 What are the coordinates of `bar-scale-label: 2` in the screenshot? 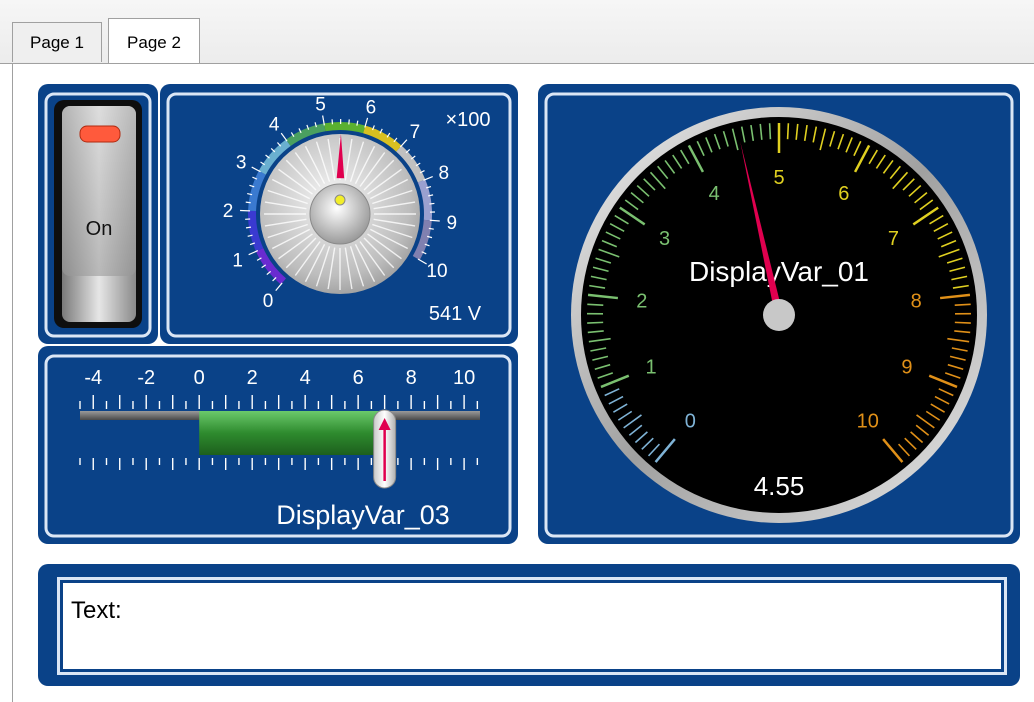 It's located at (252, 378).